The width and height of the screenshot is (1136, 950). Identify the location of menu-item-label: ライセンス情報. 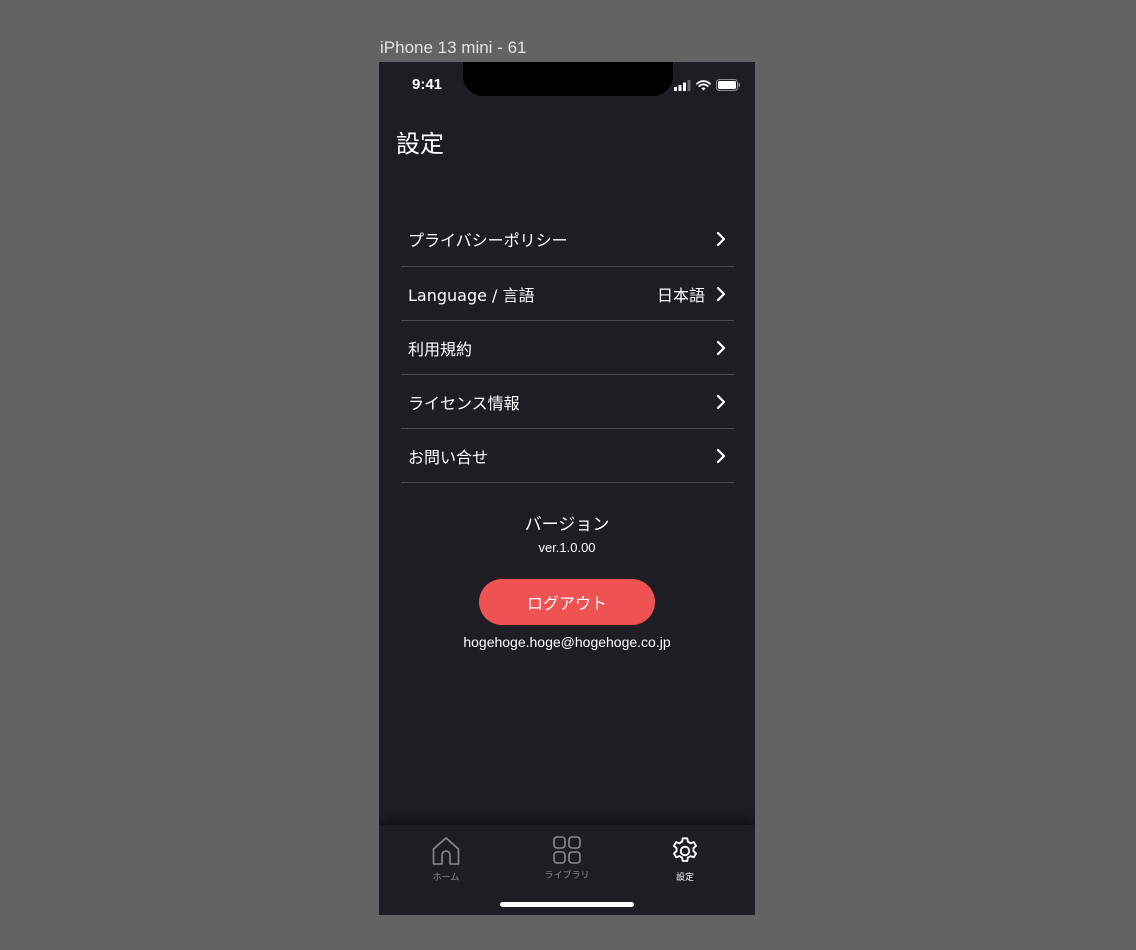
(464, 403).